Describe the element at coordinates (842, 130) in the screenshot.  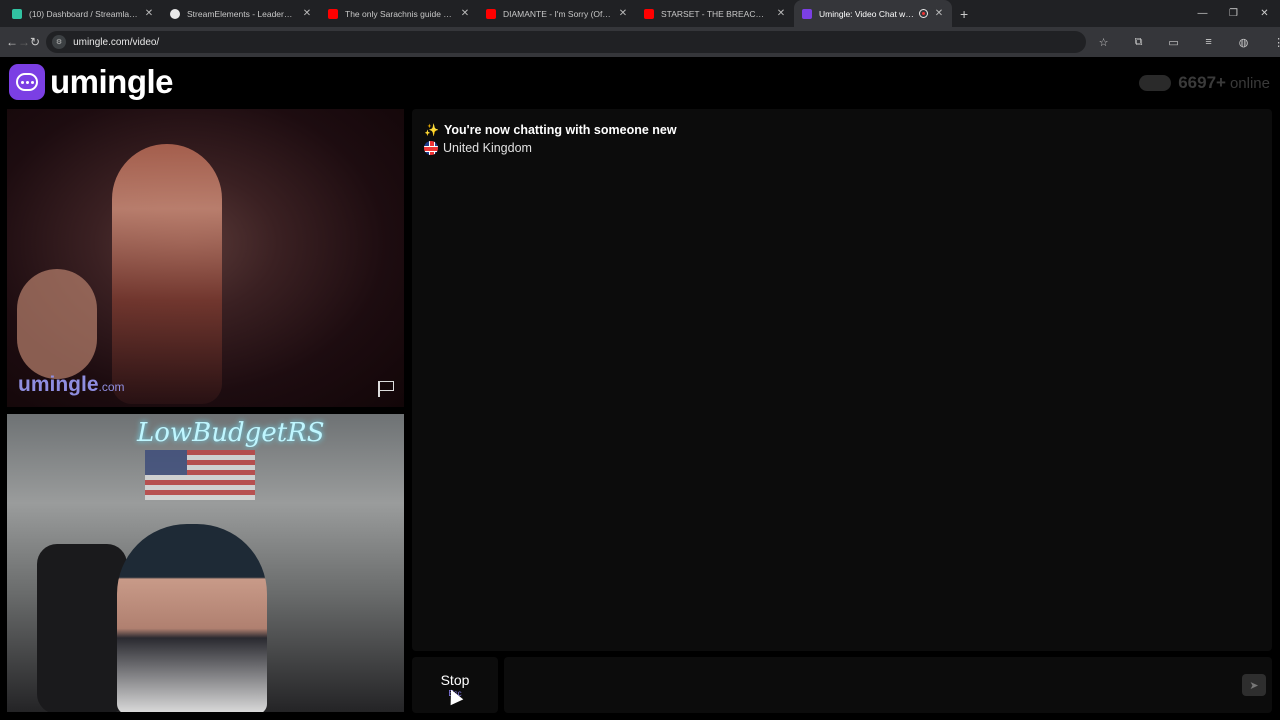
I see `system-message: ✨ You're now chatting with someone new` at that location.